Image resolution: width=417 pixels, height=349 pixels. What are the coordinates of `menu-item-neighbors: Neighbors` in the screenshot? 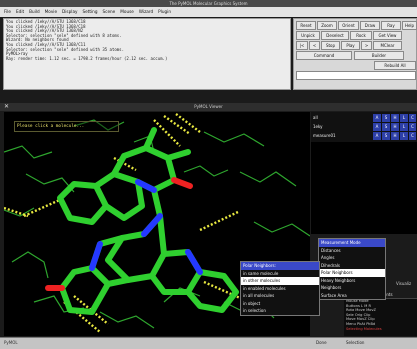 It's located at (352, 288).